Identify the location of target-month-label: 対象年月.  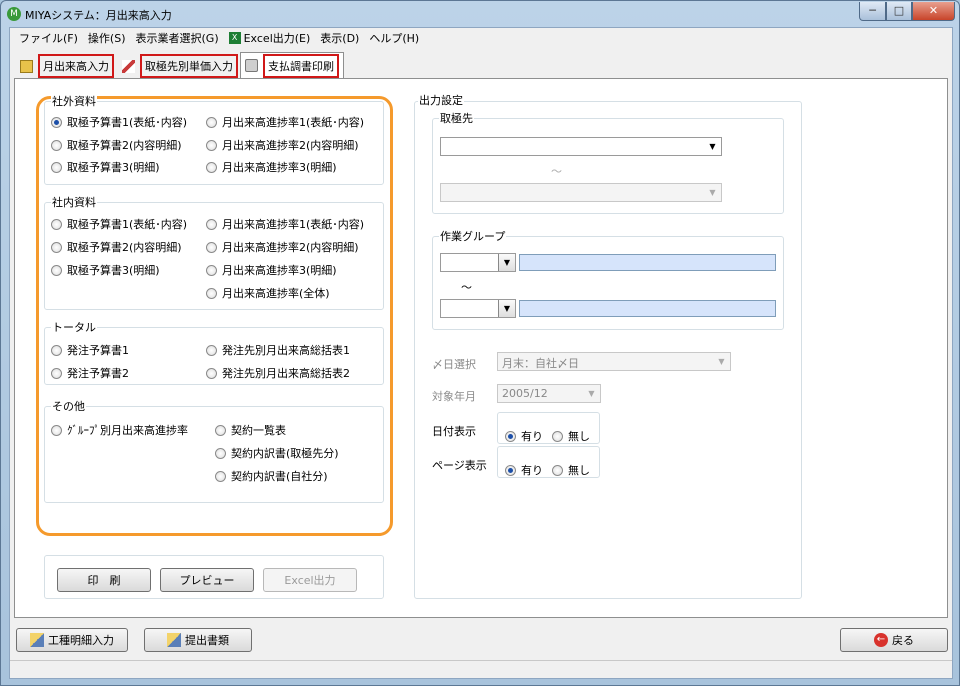
(454, 396).